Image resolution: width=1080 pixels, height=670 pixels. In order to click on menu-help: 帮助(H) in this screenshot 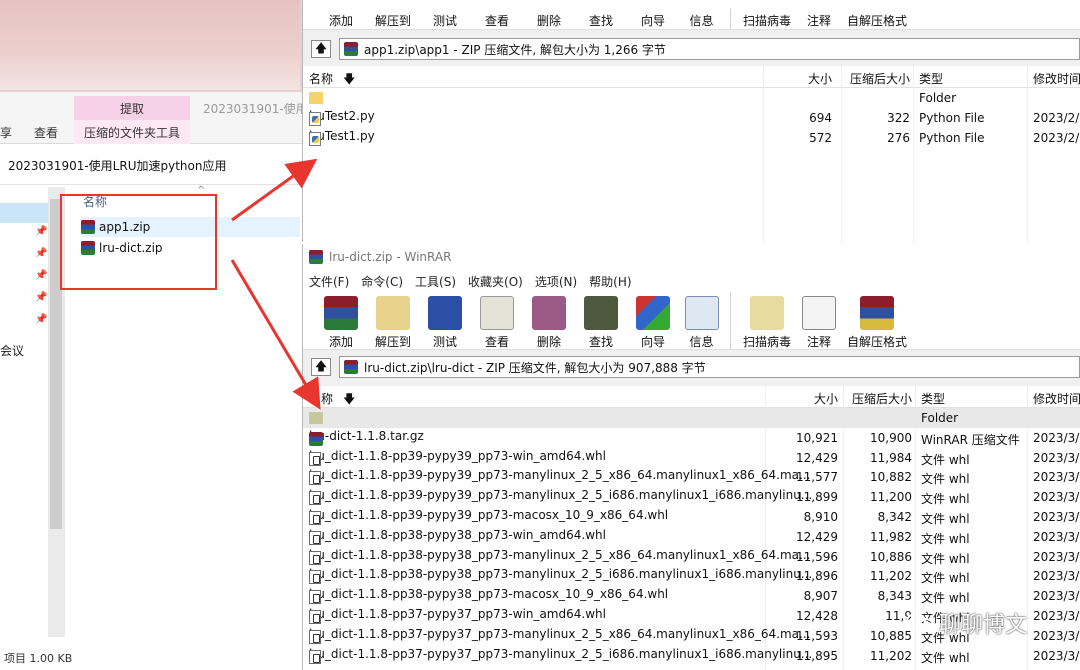, I will do `click(610, 281)`.